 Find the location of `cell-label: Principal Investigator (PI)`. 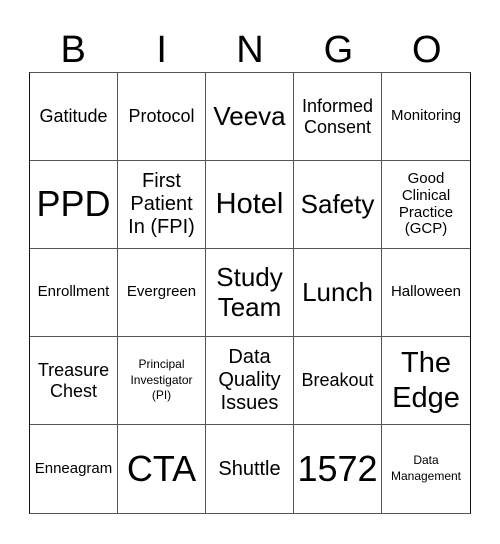

cell-label: Principal Investigator (PI) is located at coordinates (161, 380).